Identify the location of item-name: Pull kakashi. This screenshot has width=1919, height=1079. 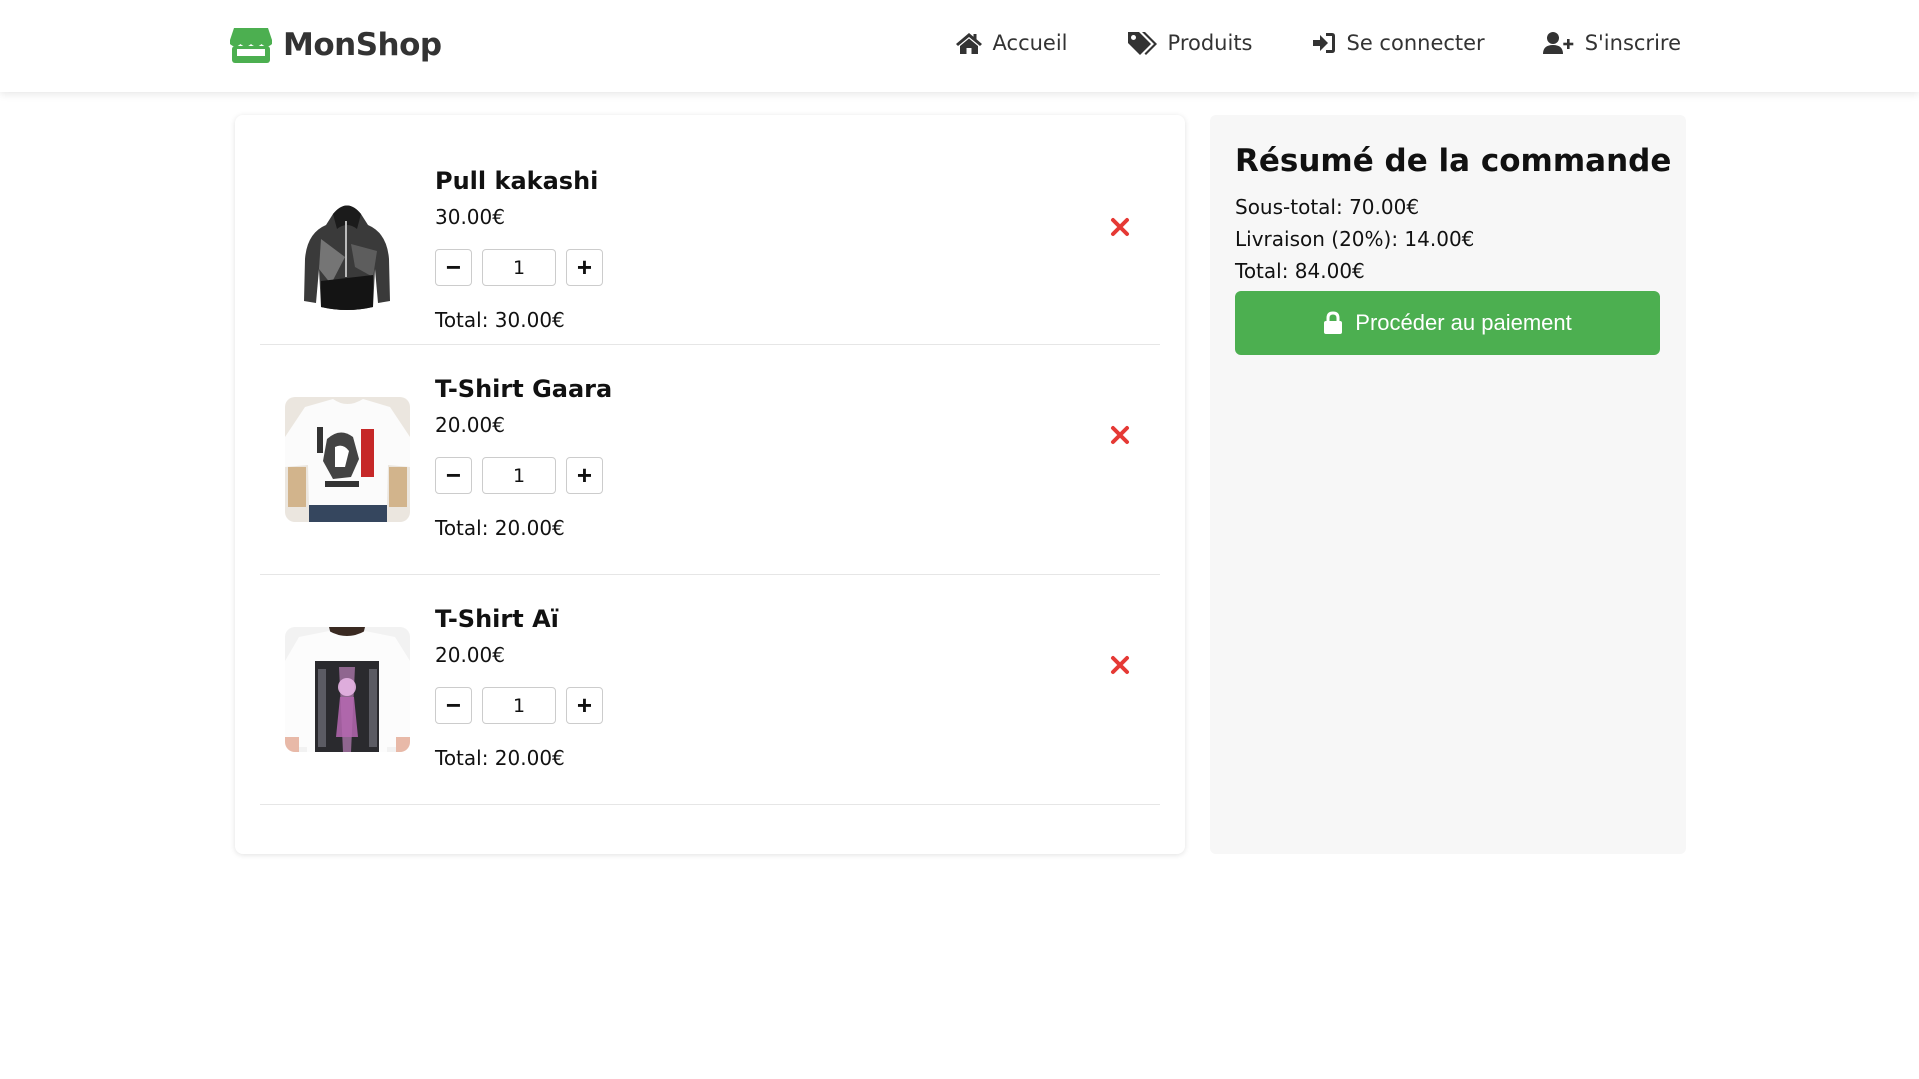
(517, 181).